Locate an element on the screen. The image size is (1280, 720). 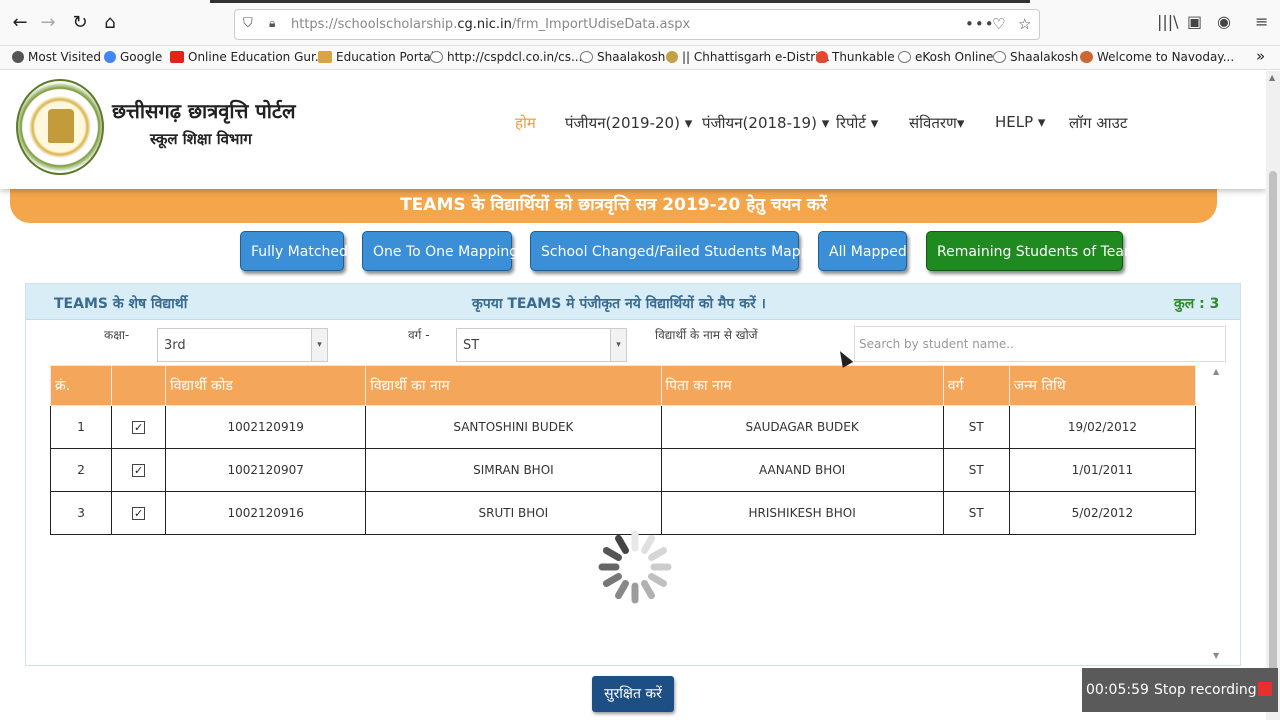
panel-title: TEAMS के शेष विद्यार्थी is located at coordinates (121, 304).